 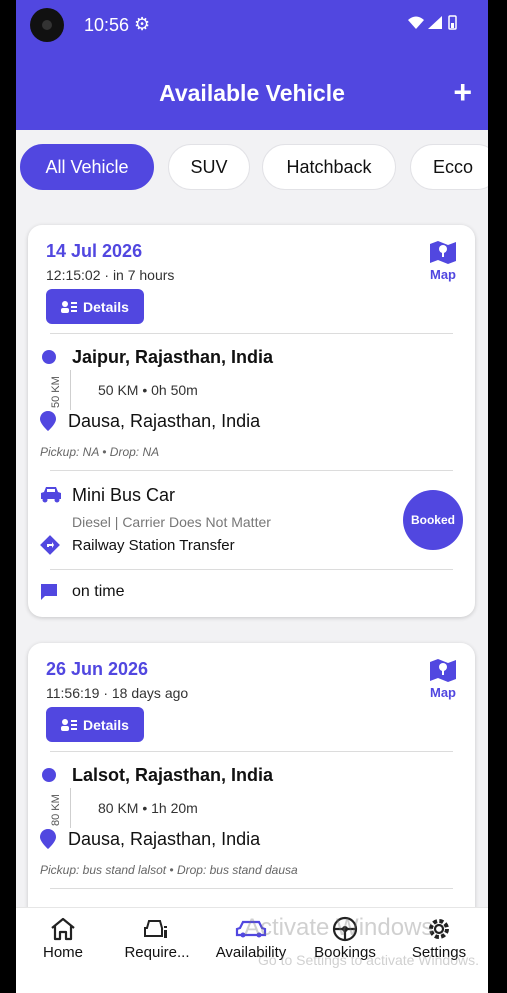 I want to click on device-bezel-left, so click(x=8, y=496).